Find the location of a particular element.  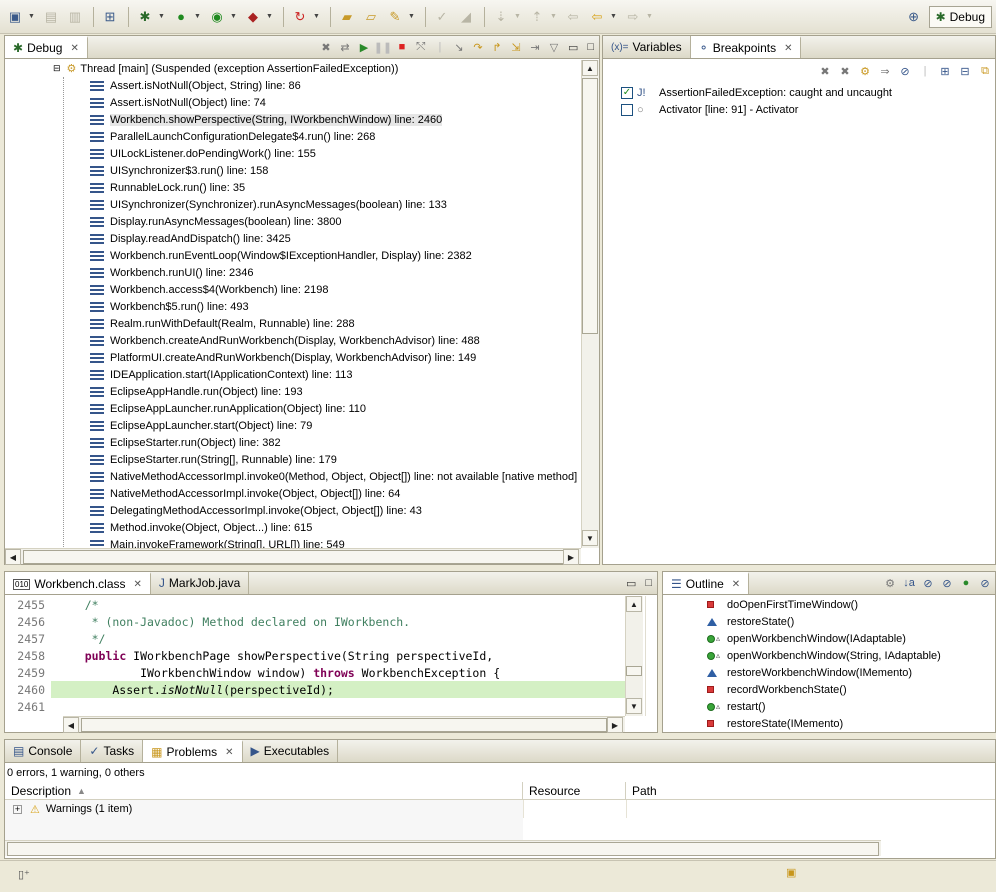

code-line: 2460 Assert. isNotNull (perspectiveId); is located at coordinates (315, 689).